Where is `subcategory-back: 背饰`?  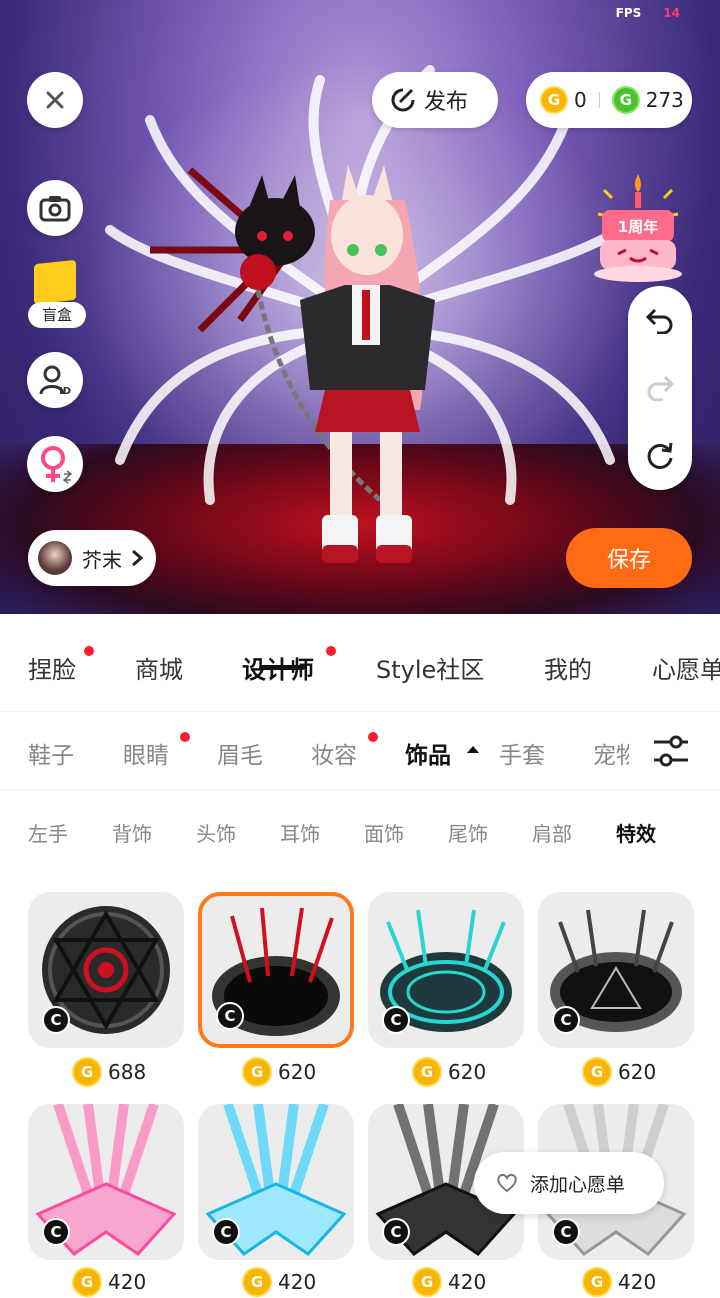 subcategory-back: 背饰 is located at coordinates (132, 832).